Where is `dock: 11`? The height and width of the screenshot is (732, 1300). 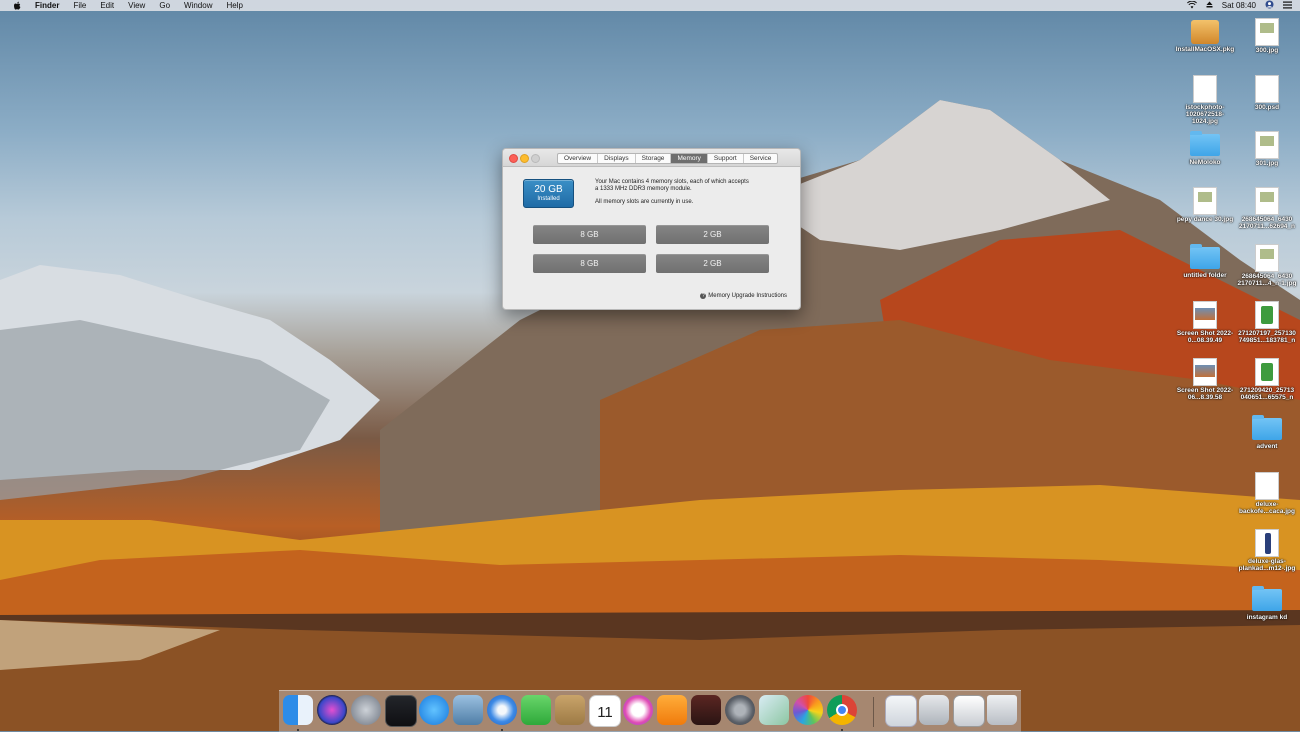 dock: 11 is located at coordinates (650, 711).